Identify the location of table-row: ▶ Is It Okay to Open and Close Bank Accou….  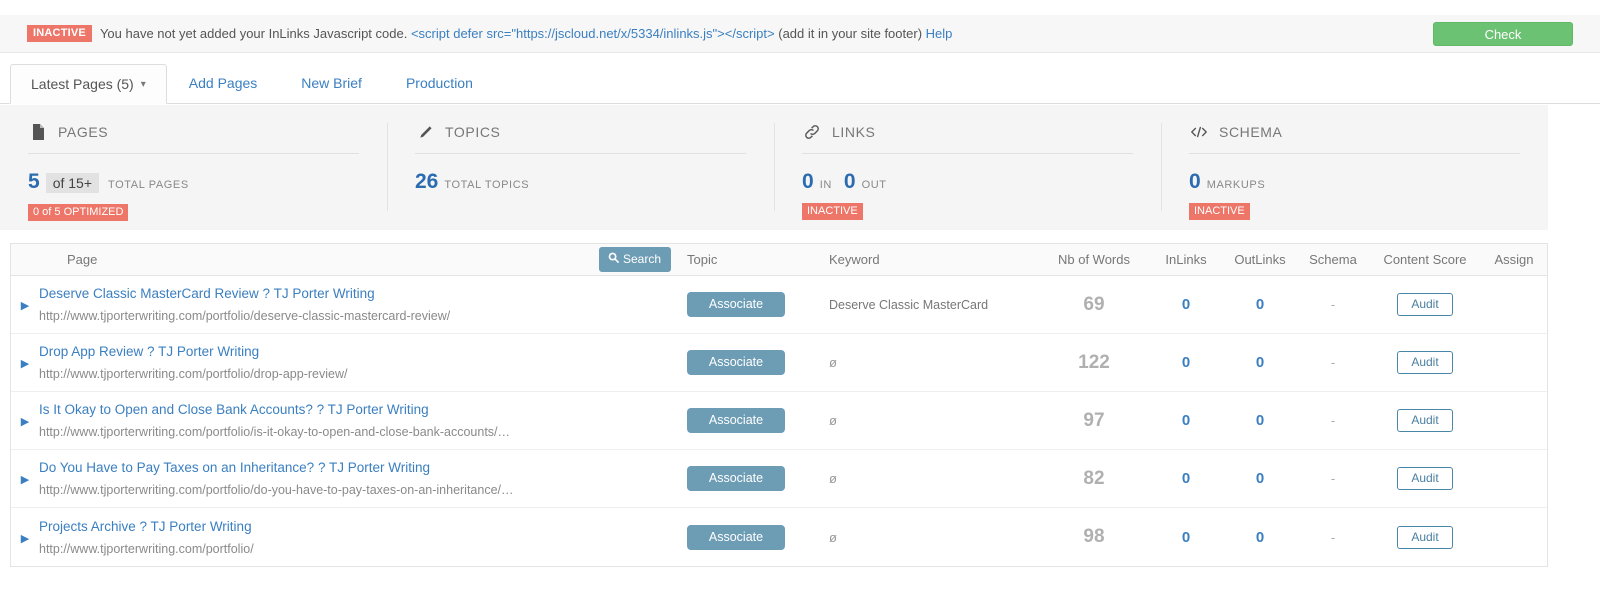
(779, 421).